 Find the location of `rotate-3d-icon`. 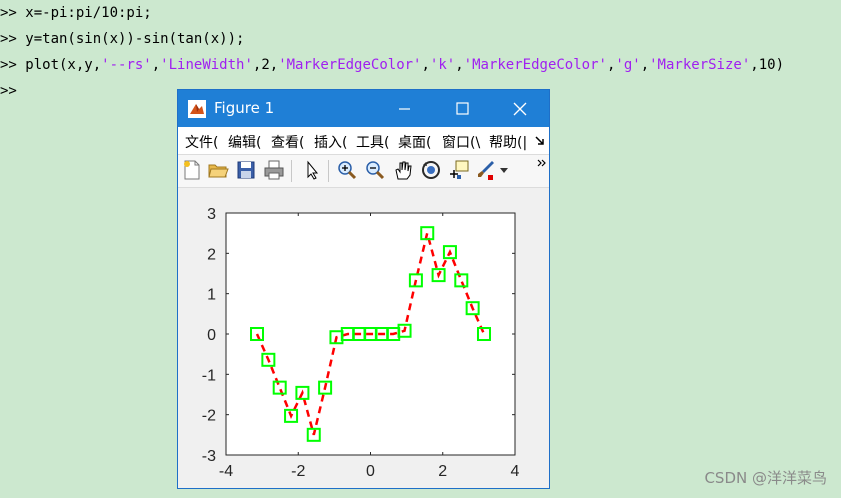

rotate-3d-icon is located at coordinates (431, 170).